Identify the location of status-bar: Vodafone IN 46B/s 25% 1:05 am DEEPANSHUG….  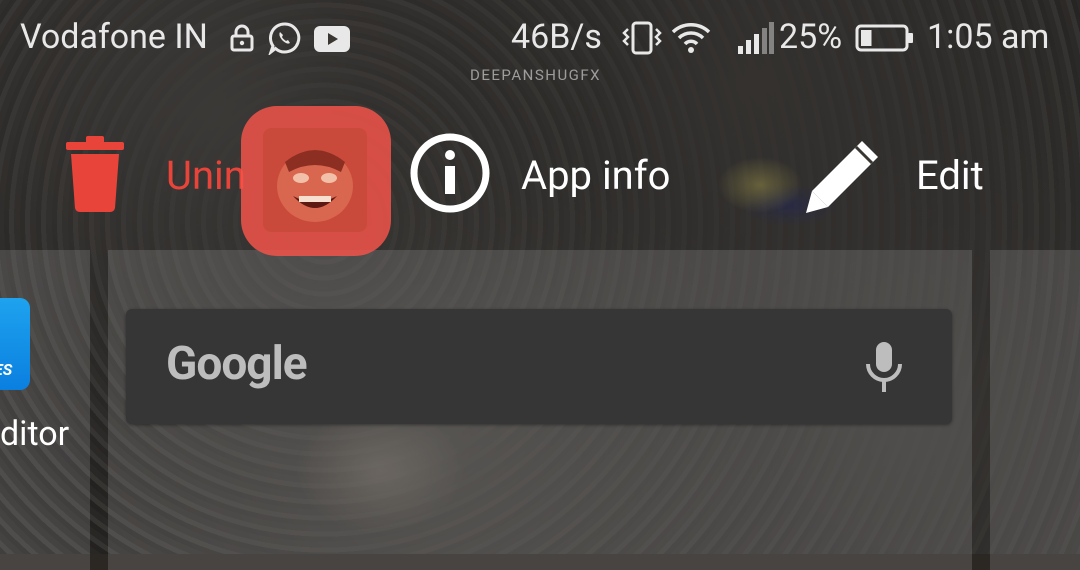
(540, 42).